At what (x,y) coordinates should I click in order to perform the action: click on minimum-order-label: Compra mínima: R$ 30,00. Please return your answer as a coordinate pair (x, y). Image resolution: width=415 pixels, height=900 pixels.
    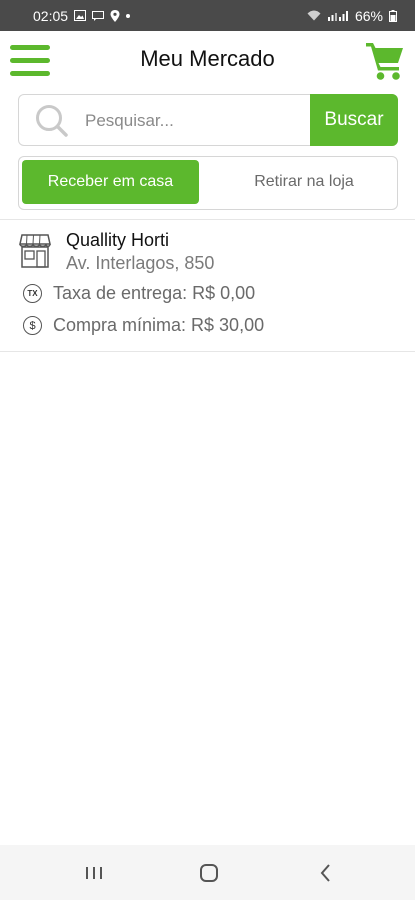
    Looking at the image, I should click on (159, 325).